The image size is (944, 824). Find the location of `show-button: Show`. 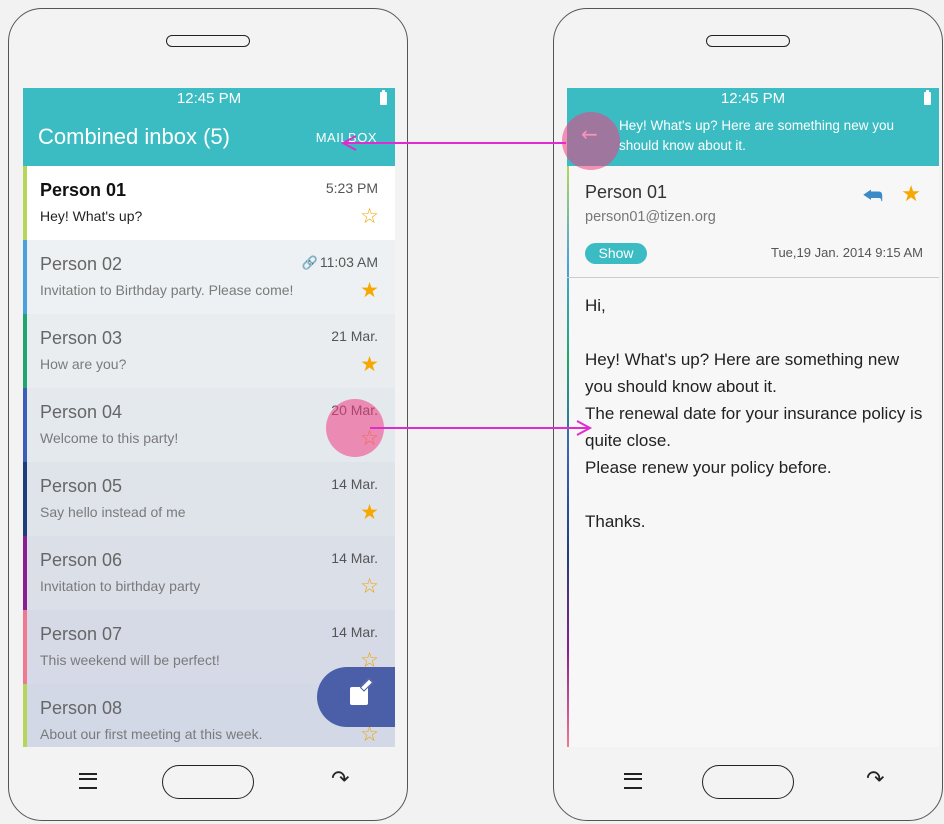

show-button: Show is located at coordinates (616, 253).